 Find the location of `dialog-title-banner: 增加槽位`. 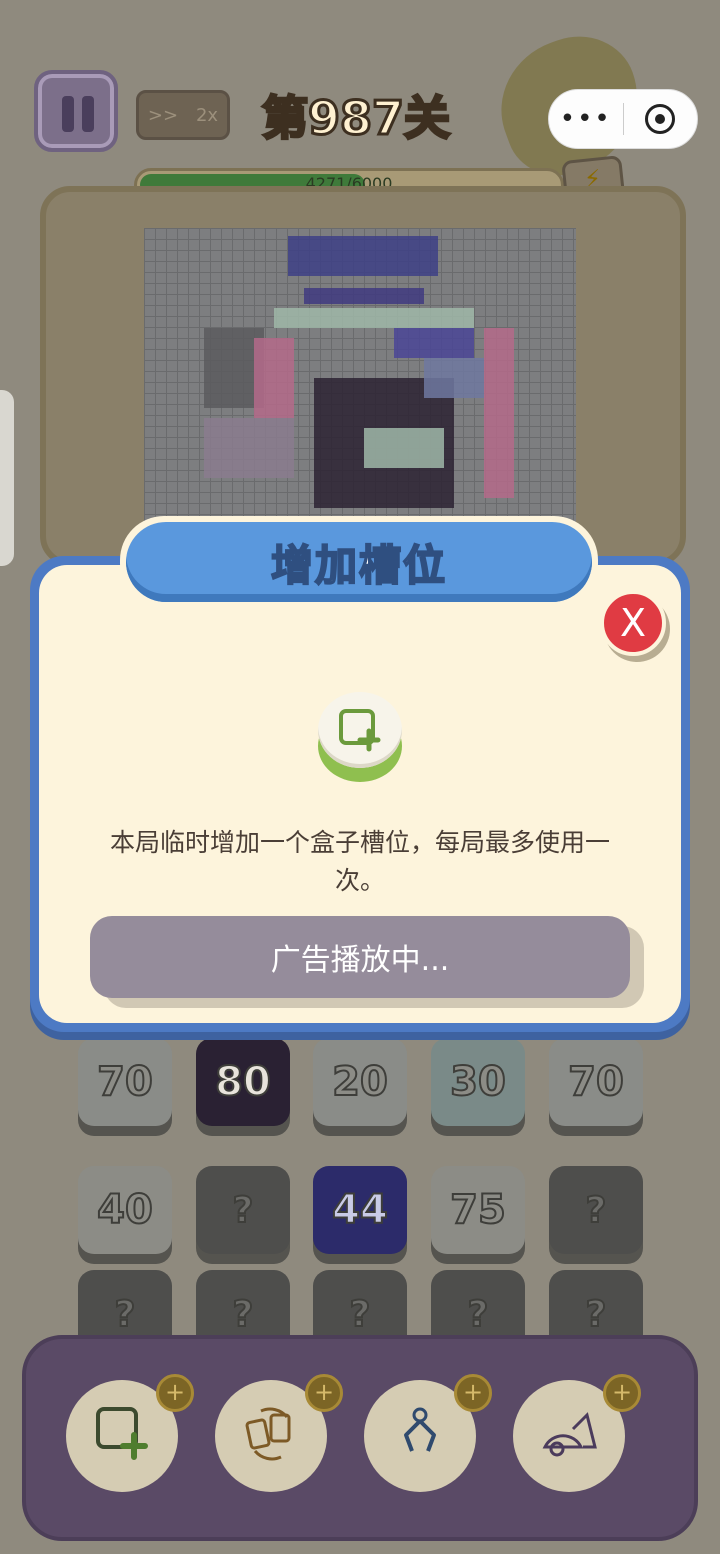

dialog-title-banner: 增加槽位 is located at coordinates (359, 562).